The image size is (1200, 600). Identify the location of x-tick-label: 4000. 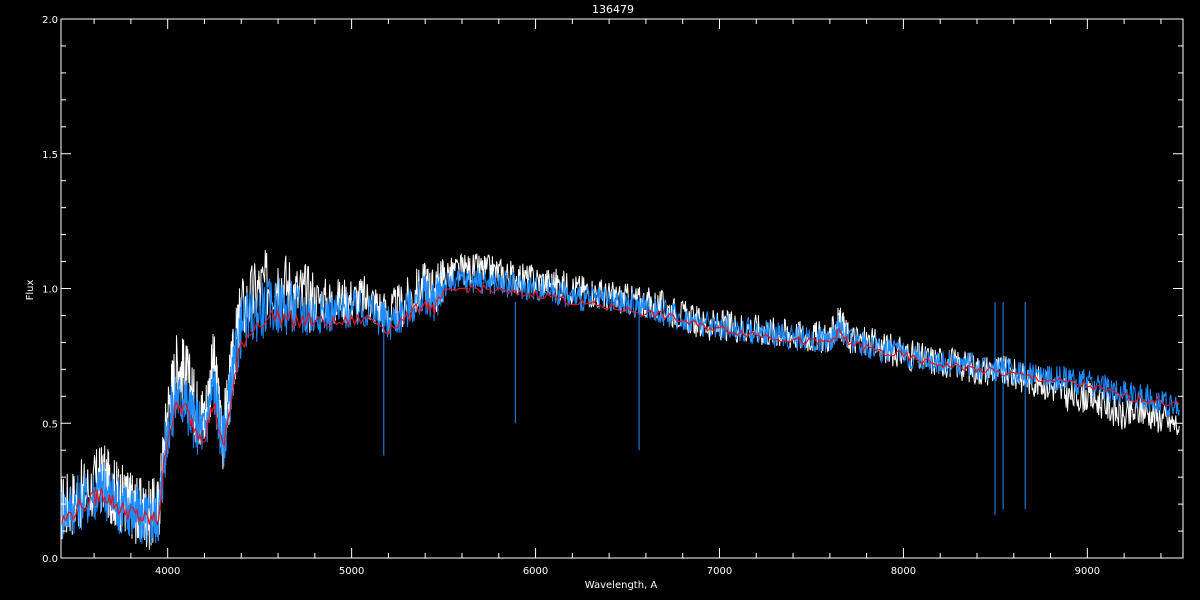
(167, 571).